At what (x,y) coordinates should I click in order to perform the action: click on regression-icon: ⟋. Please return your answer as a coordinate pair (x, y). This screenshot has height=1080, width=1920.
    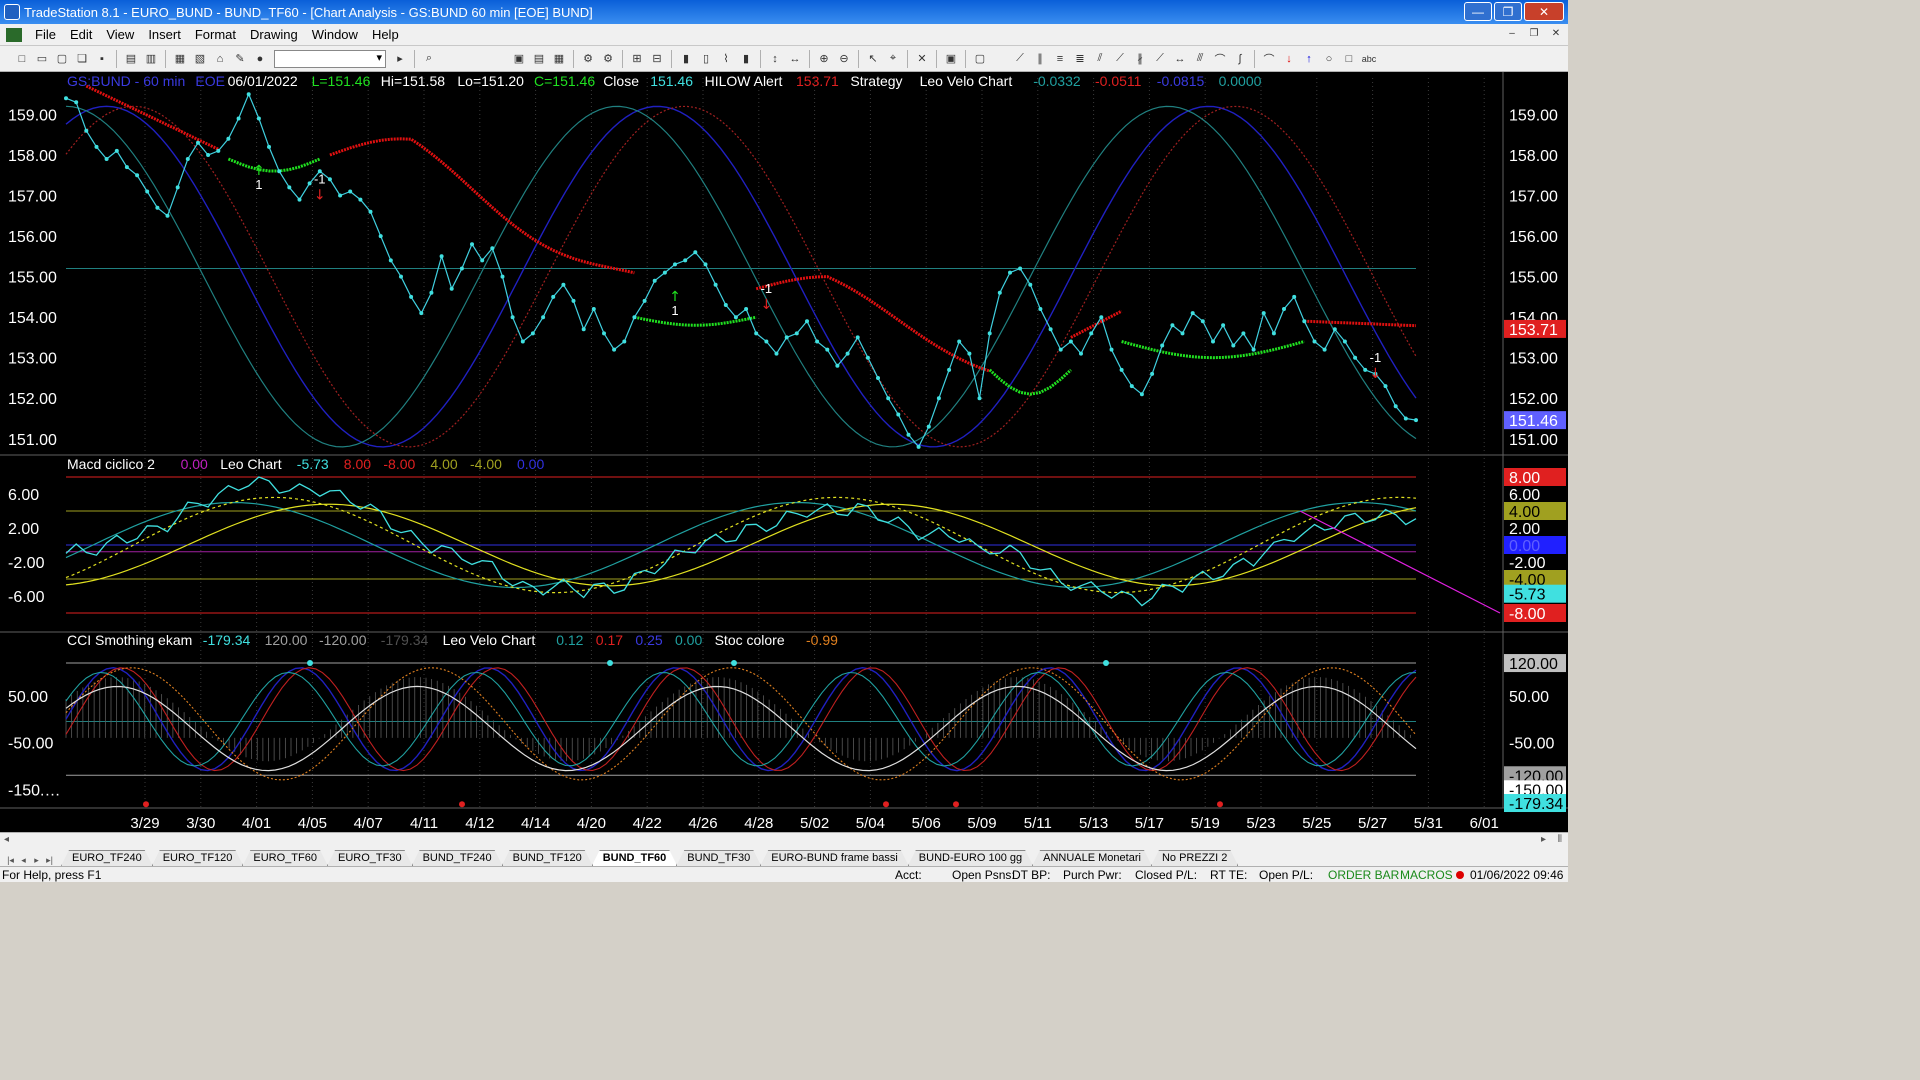
    Looking at the image, I should click on (1120, 59).